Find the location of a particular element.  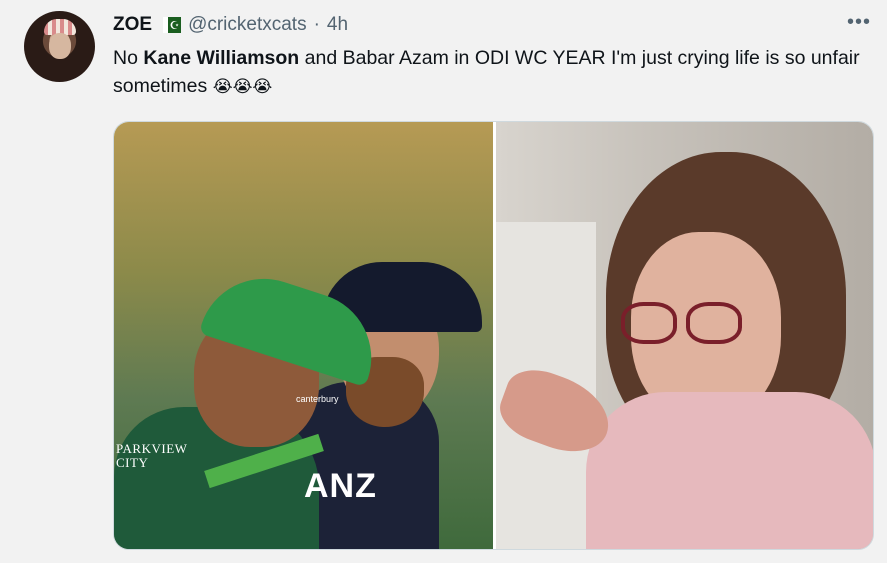

user-handle: @cricketxcats is located at coordinates (247, 25).